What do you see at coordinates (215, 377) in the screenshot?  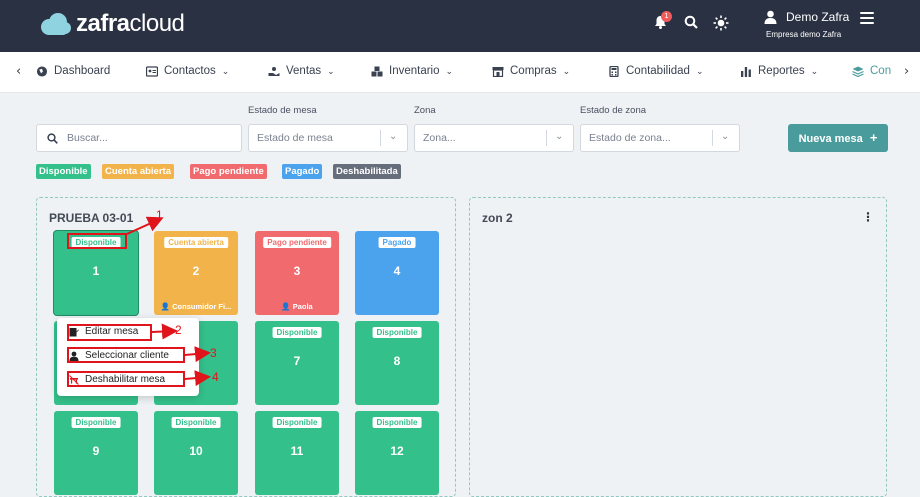 I see `annotation-number: 4` at bounding box center [215, 377].